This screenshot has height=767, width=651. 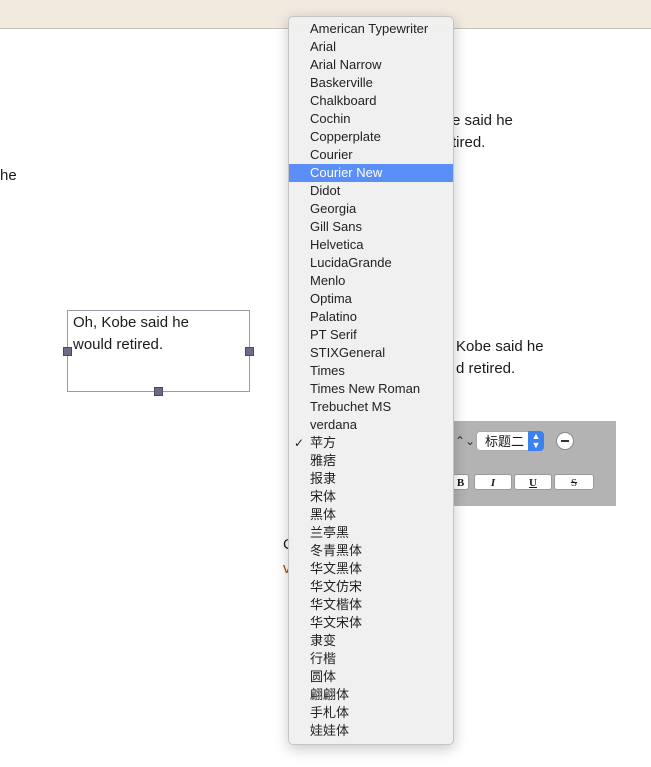 What do you see at coordinates (500, 346) in the screenshot?
I see `text-line: Kobe said he` at bounding box center [500, 346].